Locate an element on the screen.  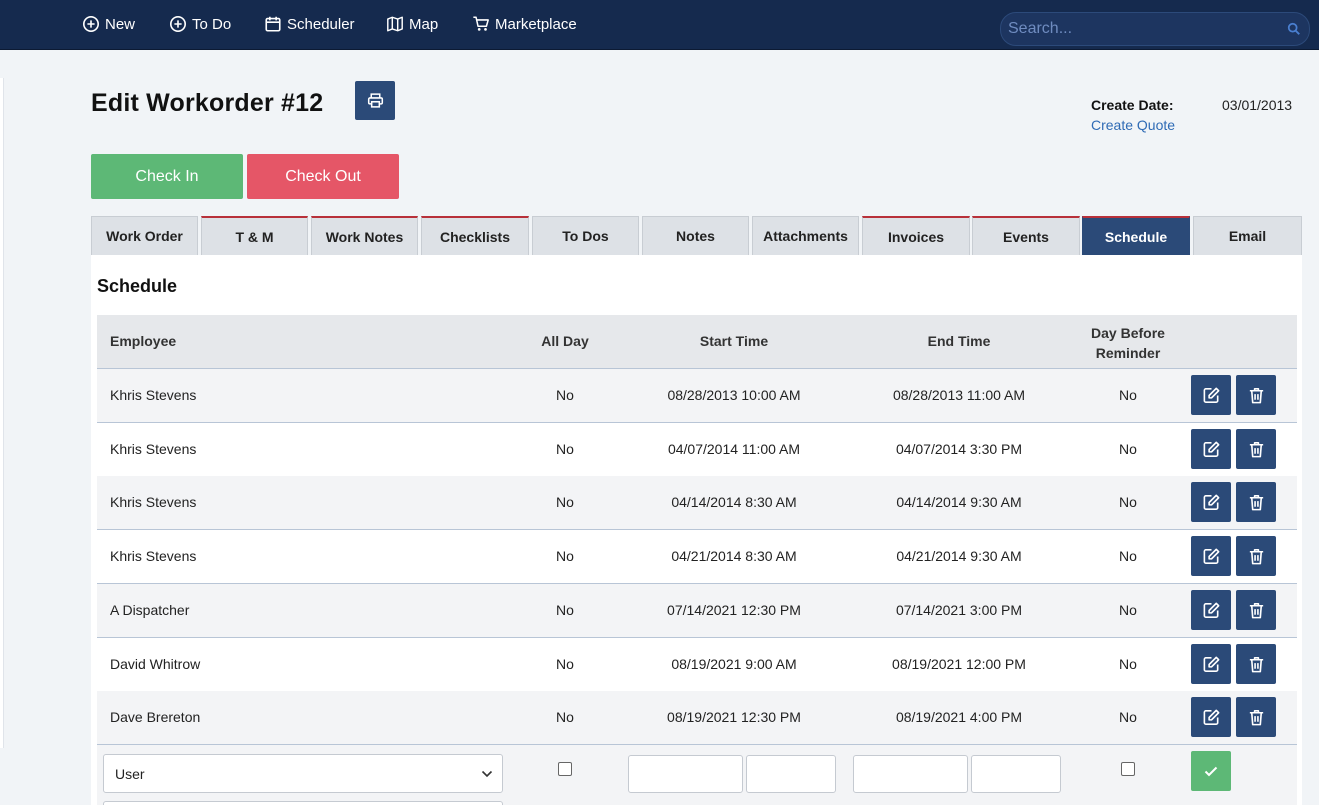
start-time-input is located at coordinates (791, 774).